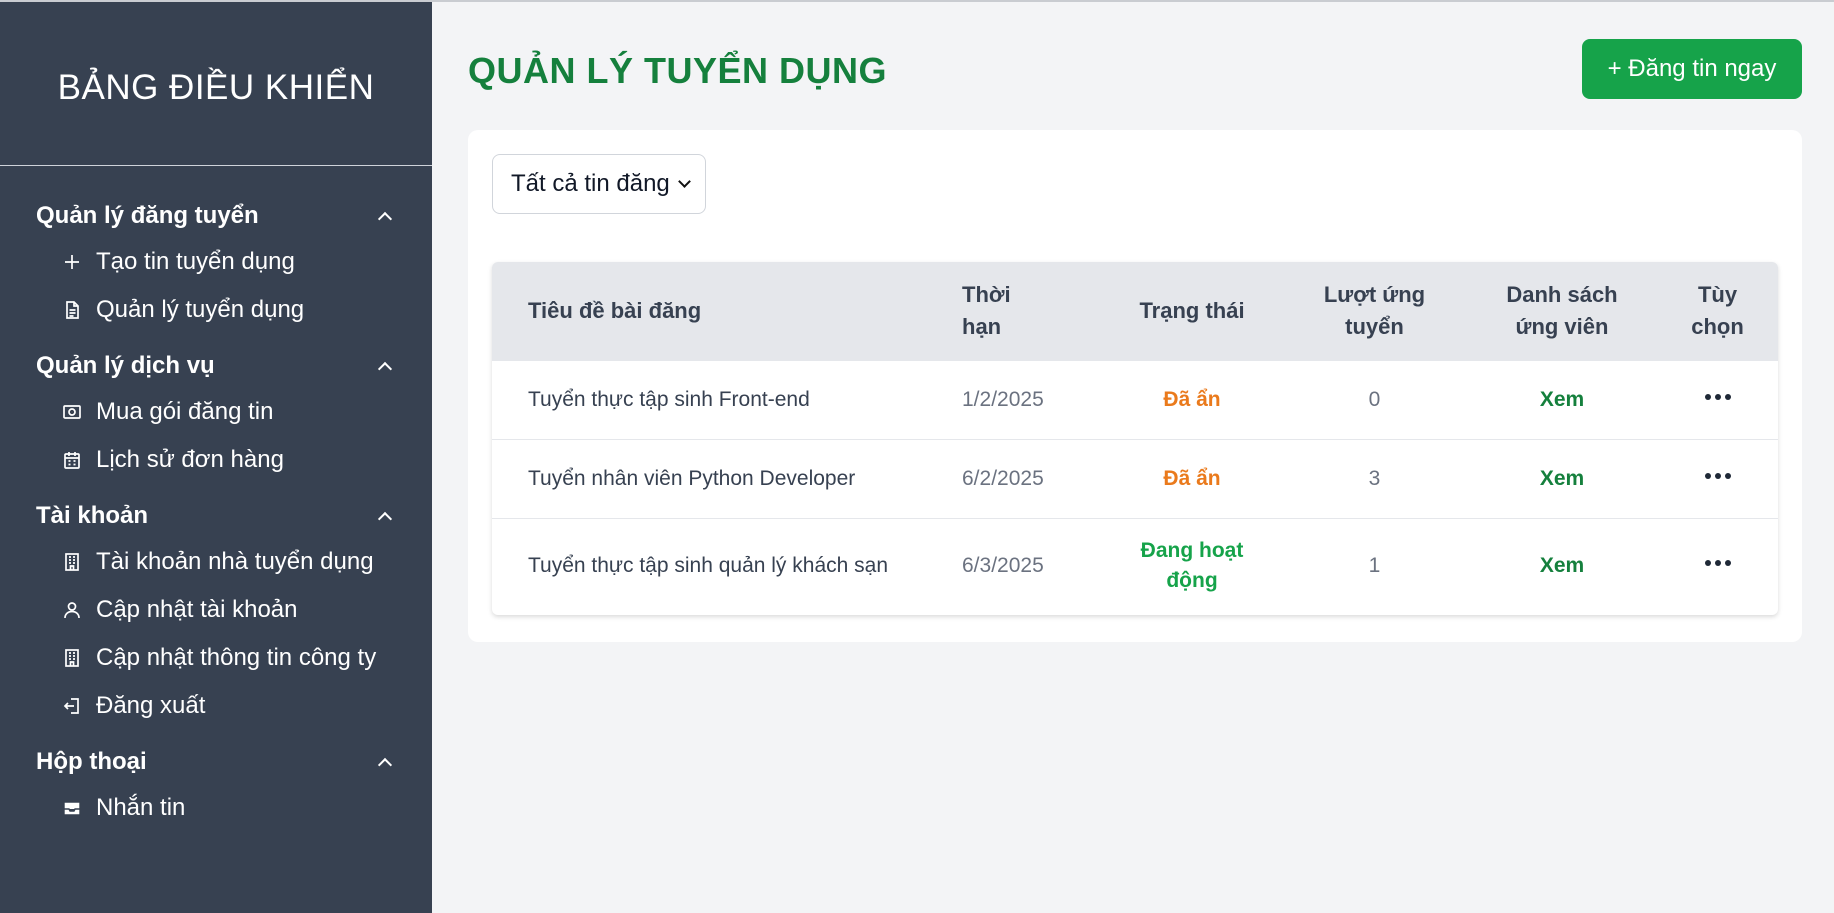 This screenshot has width=1834, height=913. Describe the element at coordinates (669, 399) in the screenshot. I see `row-title: Tuyển thực tập sinh Front-end` at that location.